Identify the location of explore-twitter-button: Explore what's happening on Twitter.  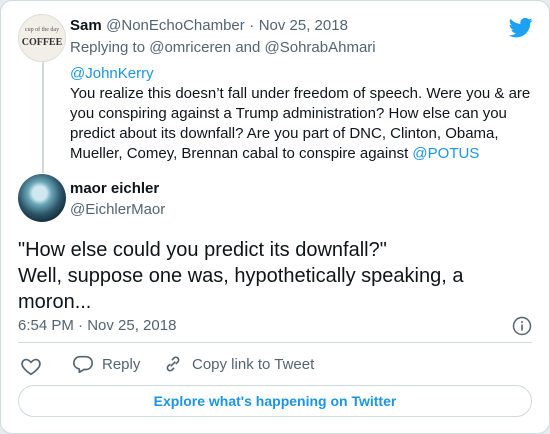
(275, 401).